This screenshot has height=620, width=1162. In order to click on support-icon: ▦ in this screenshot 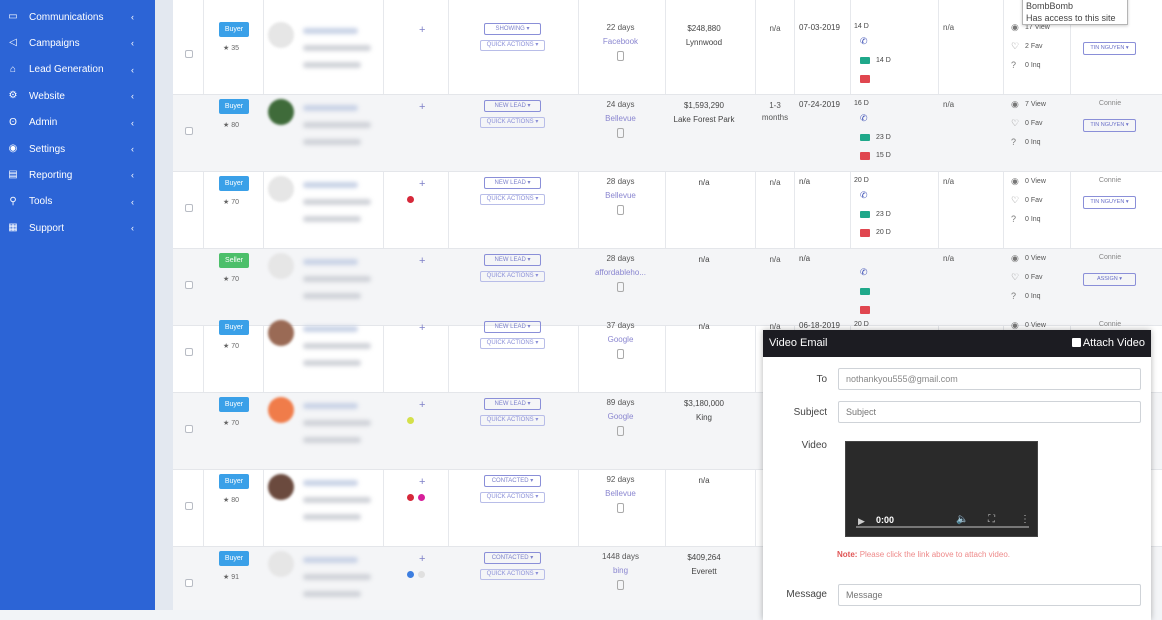, I will do `click(13, 228)`.